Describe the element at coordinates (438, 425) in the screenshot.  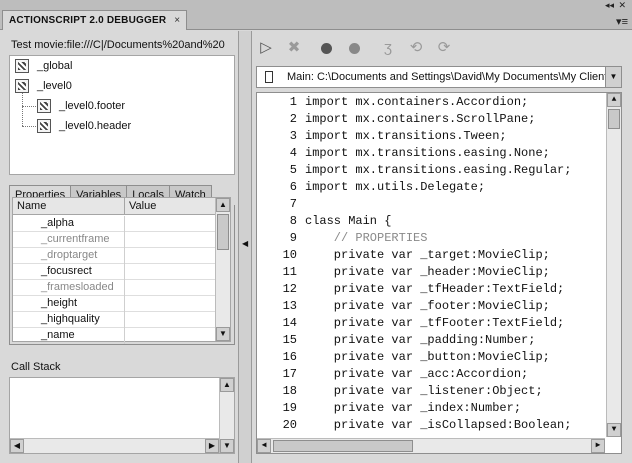
I see `code-line: private var _isCollapsed:Boolean;` at that location.